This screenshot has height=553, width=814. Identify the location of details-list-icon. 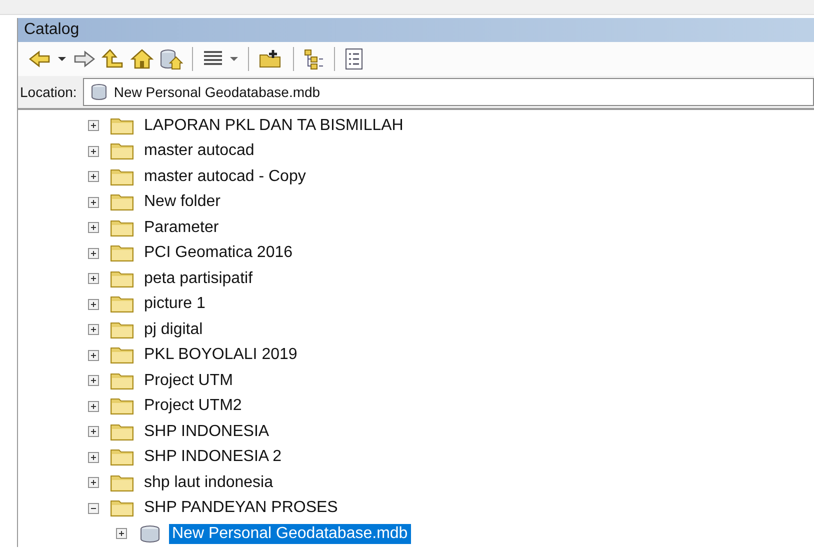
(354, 59).